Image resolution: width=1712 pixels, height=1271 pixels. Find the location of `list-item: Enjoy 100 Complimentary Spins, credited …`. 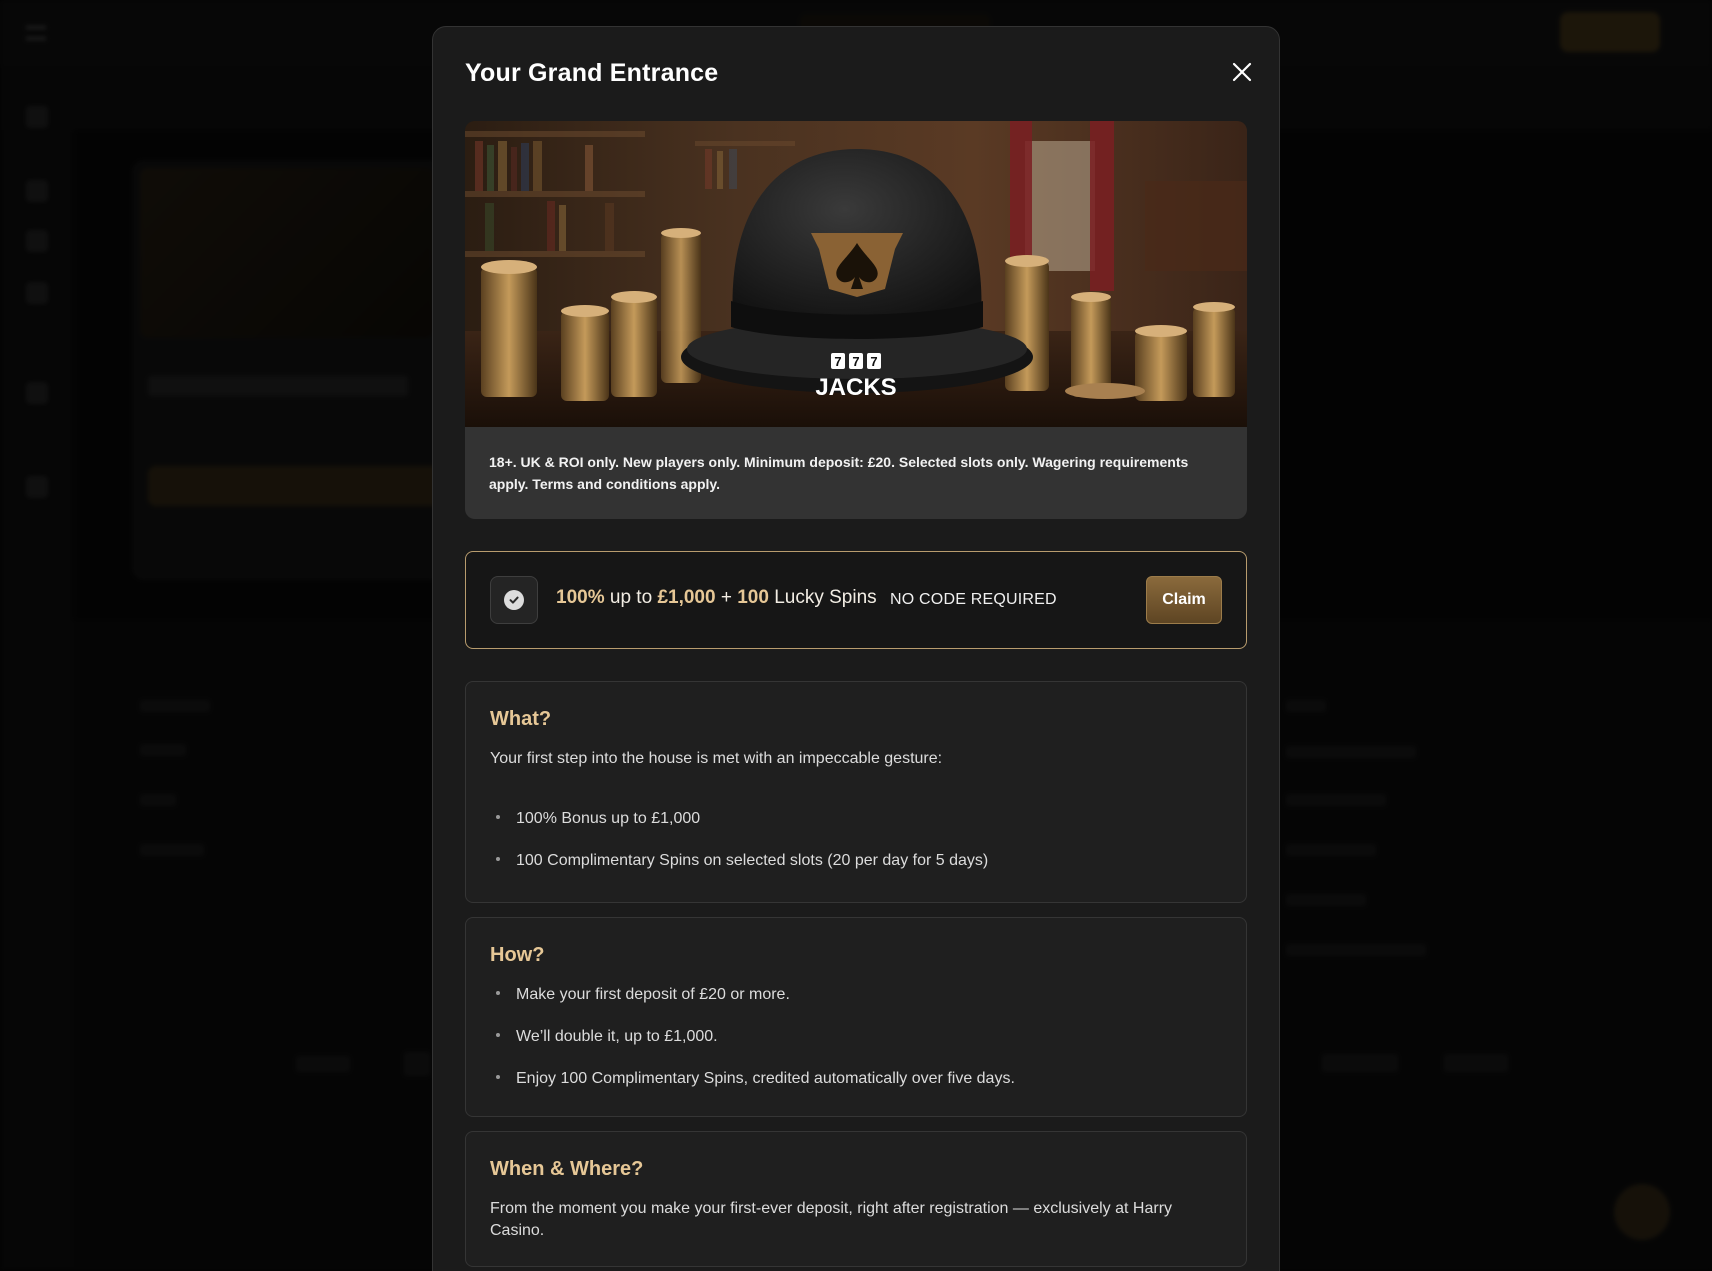

list-item: Enjoy 100 Complimentary Spins, credited … is located at coordinates (752, 1079).